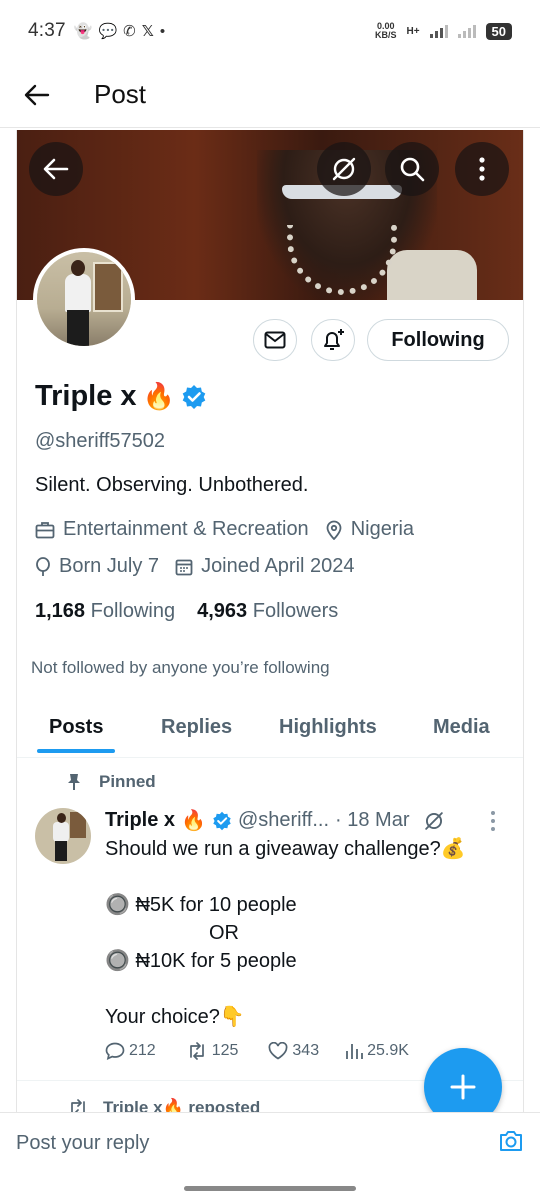 The image size is (540, 1199). I want to click on followers-count: 4,963, so click(222, 611).